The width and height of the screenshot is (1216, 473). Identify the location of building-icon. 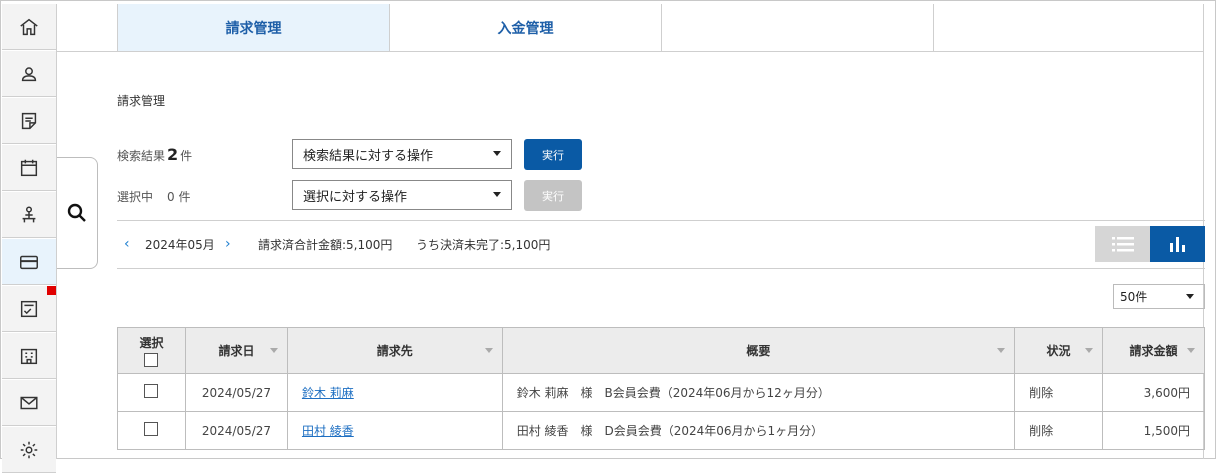
(29, 356).